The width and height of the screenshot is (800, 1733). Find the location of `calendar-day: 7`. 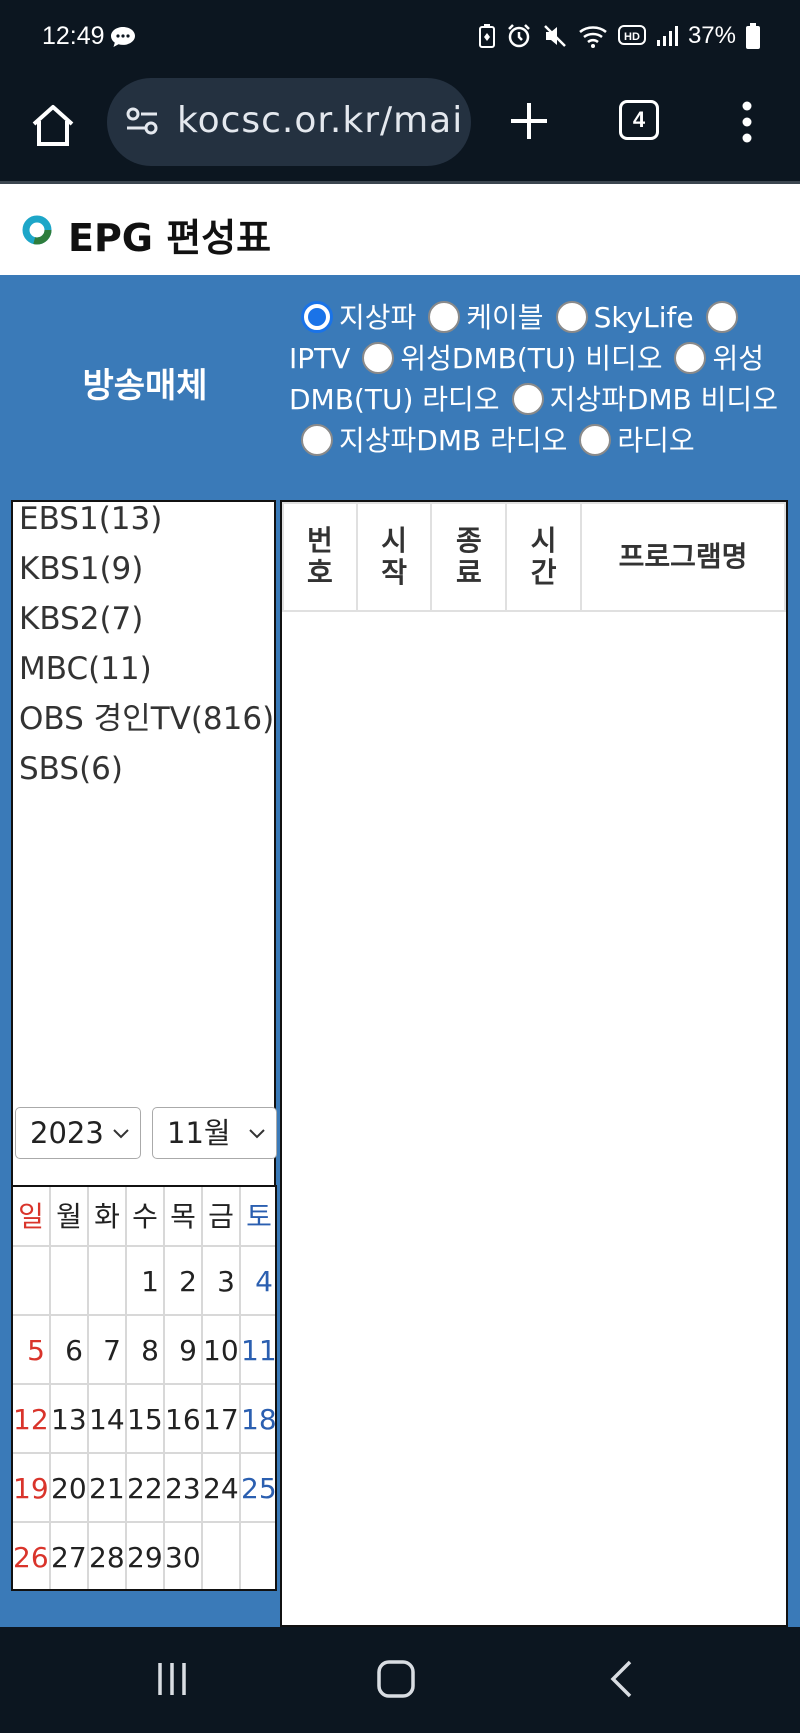

calendar-day: 7 is located at coordinates (108, 1350).